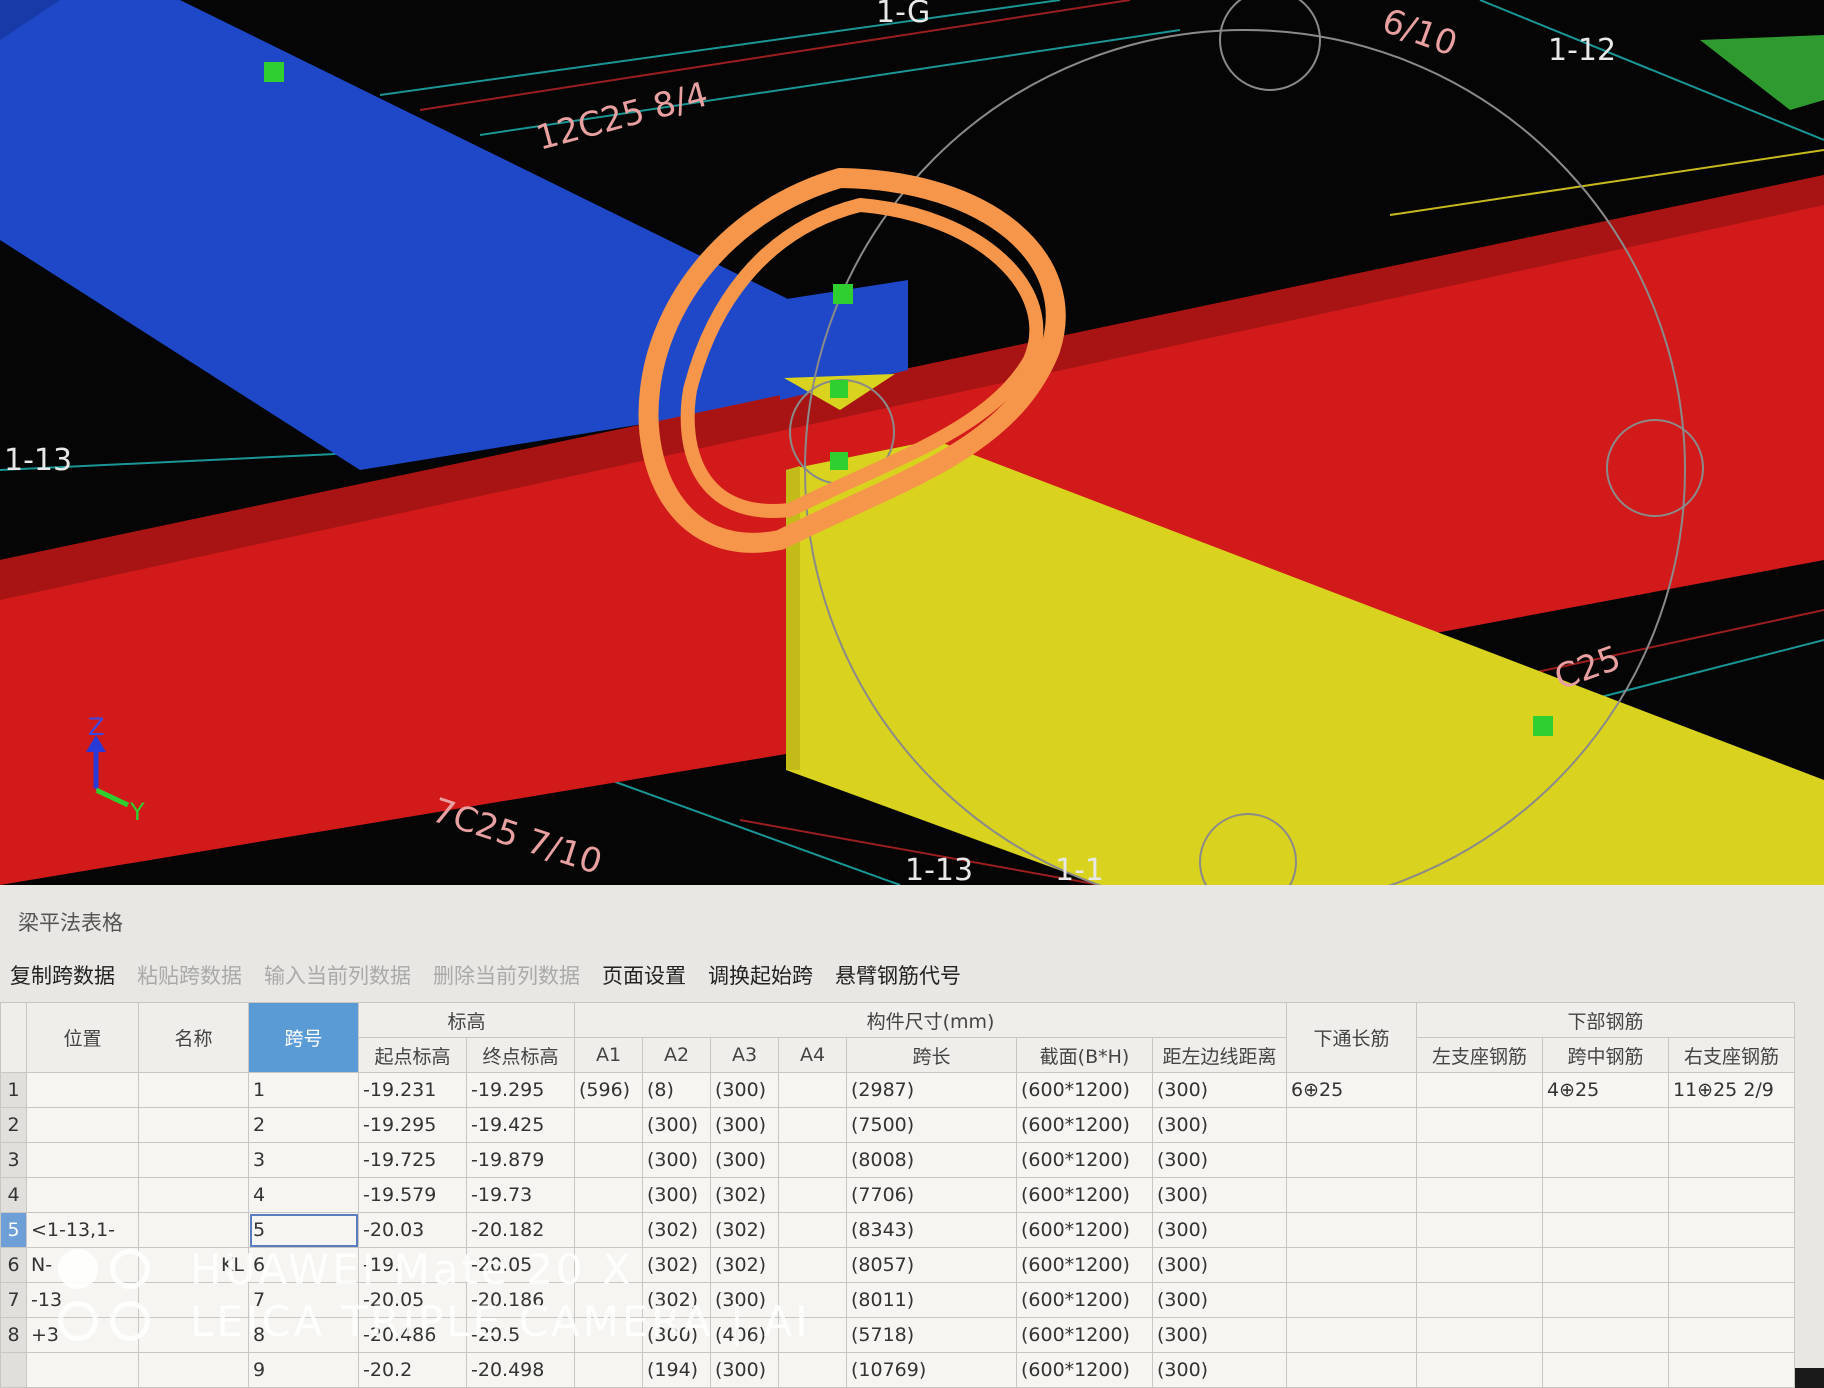 The image size is (1824, 1388). Describe the element at coordinates (931, 1090) in the screenshot. I see `cell-len: (2987)` at that location.